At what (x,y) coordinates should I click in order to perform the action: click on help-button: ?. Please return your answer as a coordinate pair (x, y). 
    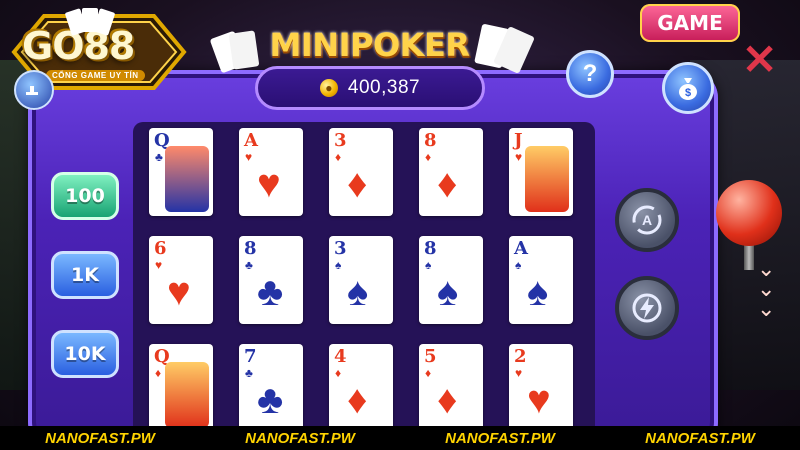
    Looking at the image, I should click on (590, 74).